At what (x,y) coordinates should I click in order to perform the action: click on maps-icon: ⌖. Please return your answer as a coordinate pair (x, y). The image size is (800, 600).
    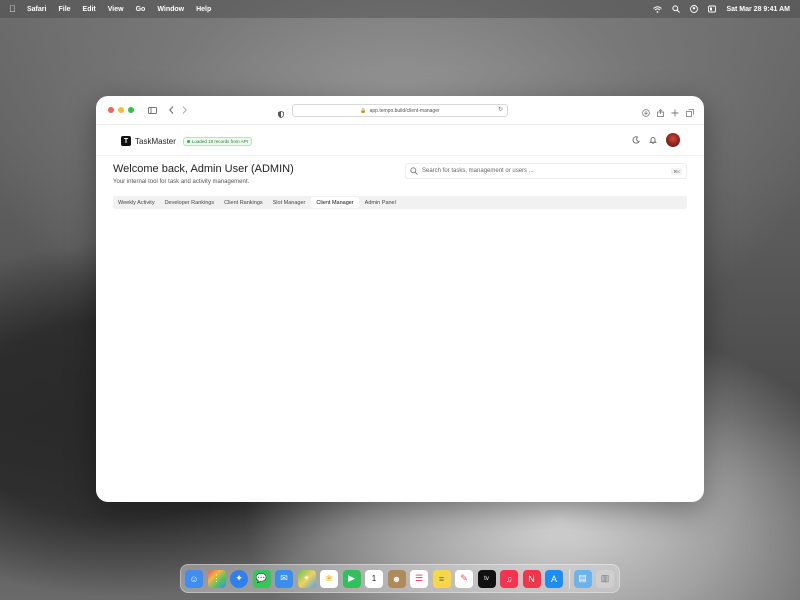
    Looking at the image, I should click on (306, 578).